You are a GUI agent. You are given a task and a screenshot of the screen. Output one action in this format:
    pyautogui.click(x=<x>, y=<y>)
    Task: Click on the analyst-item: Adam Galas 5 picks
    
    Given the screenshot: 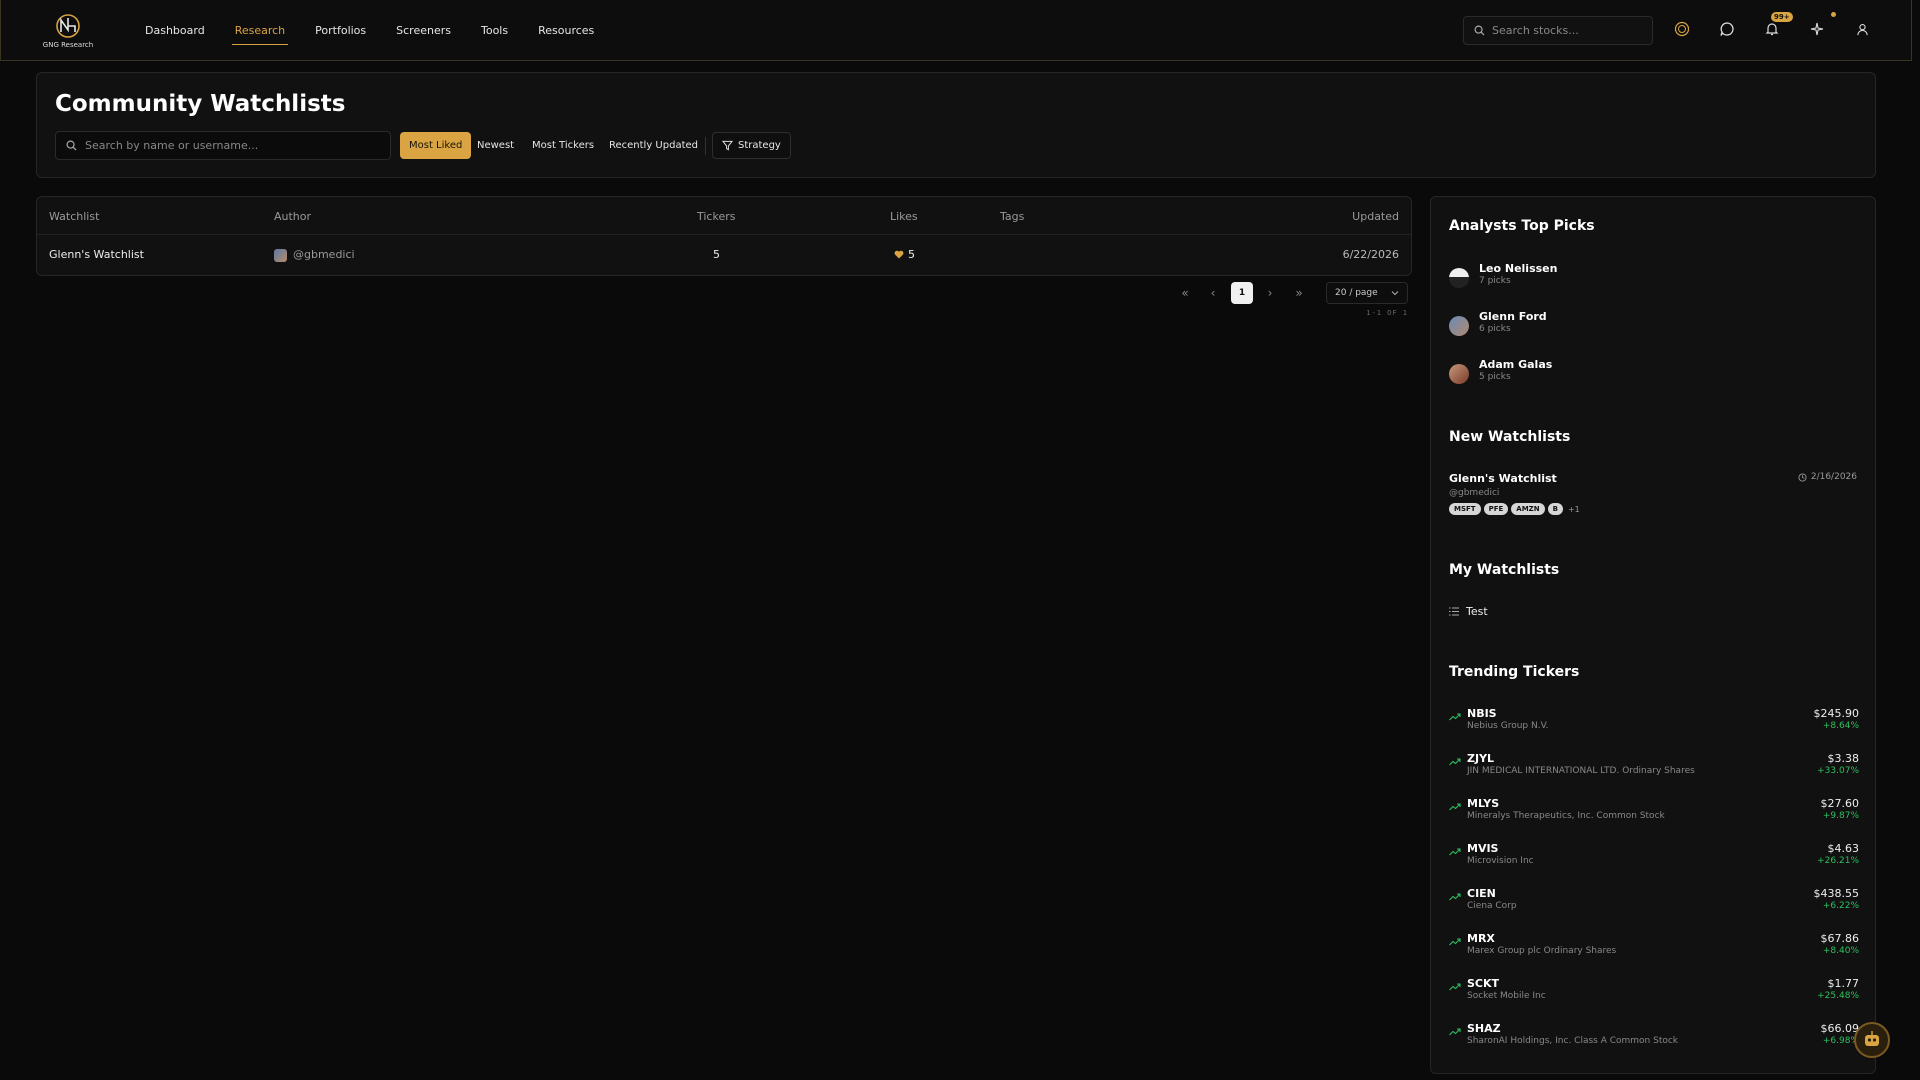 What is the action you would take?
    pyautogui.click(x=1649, y=373)
    